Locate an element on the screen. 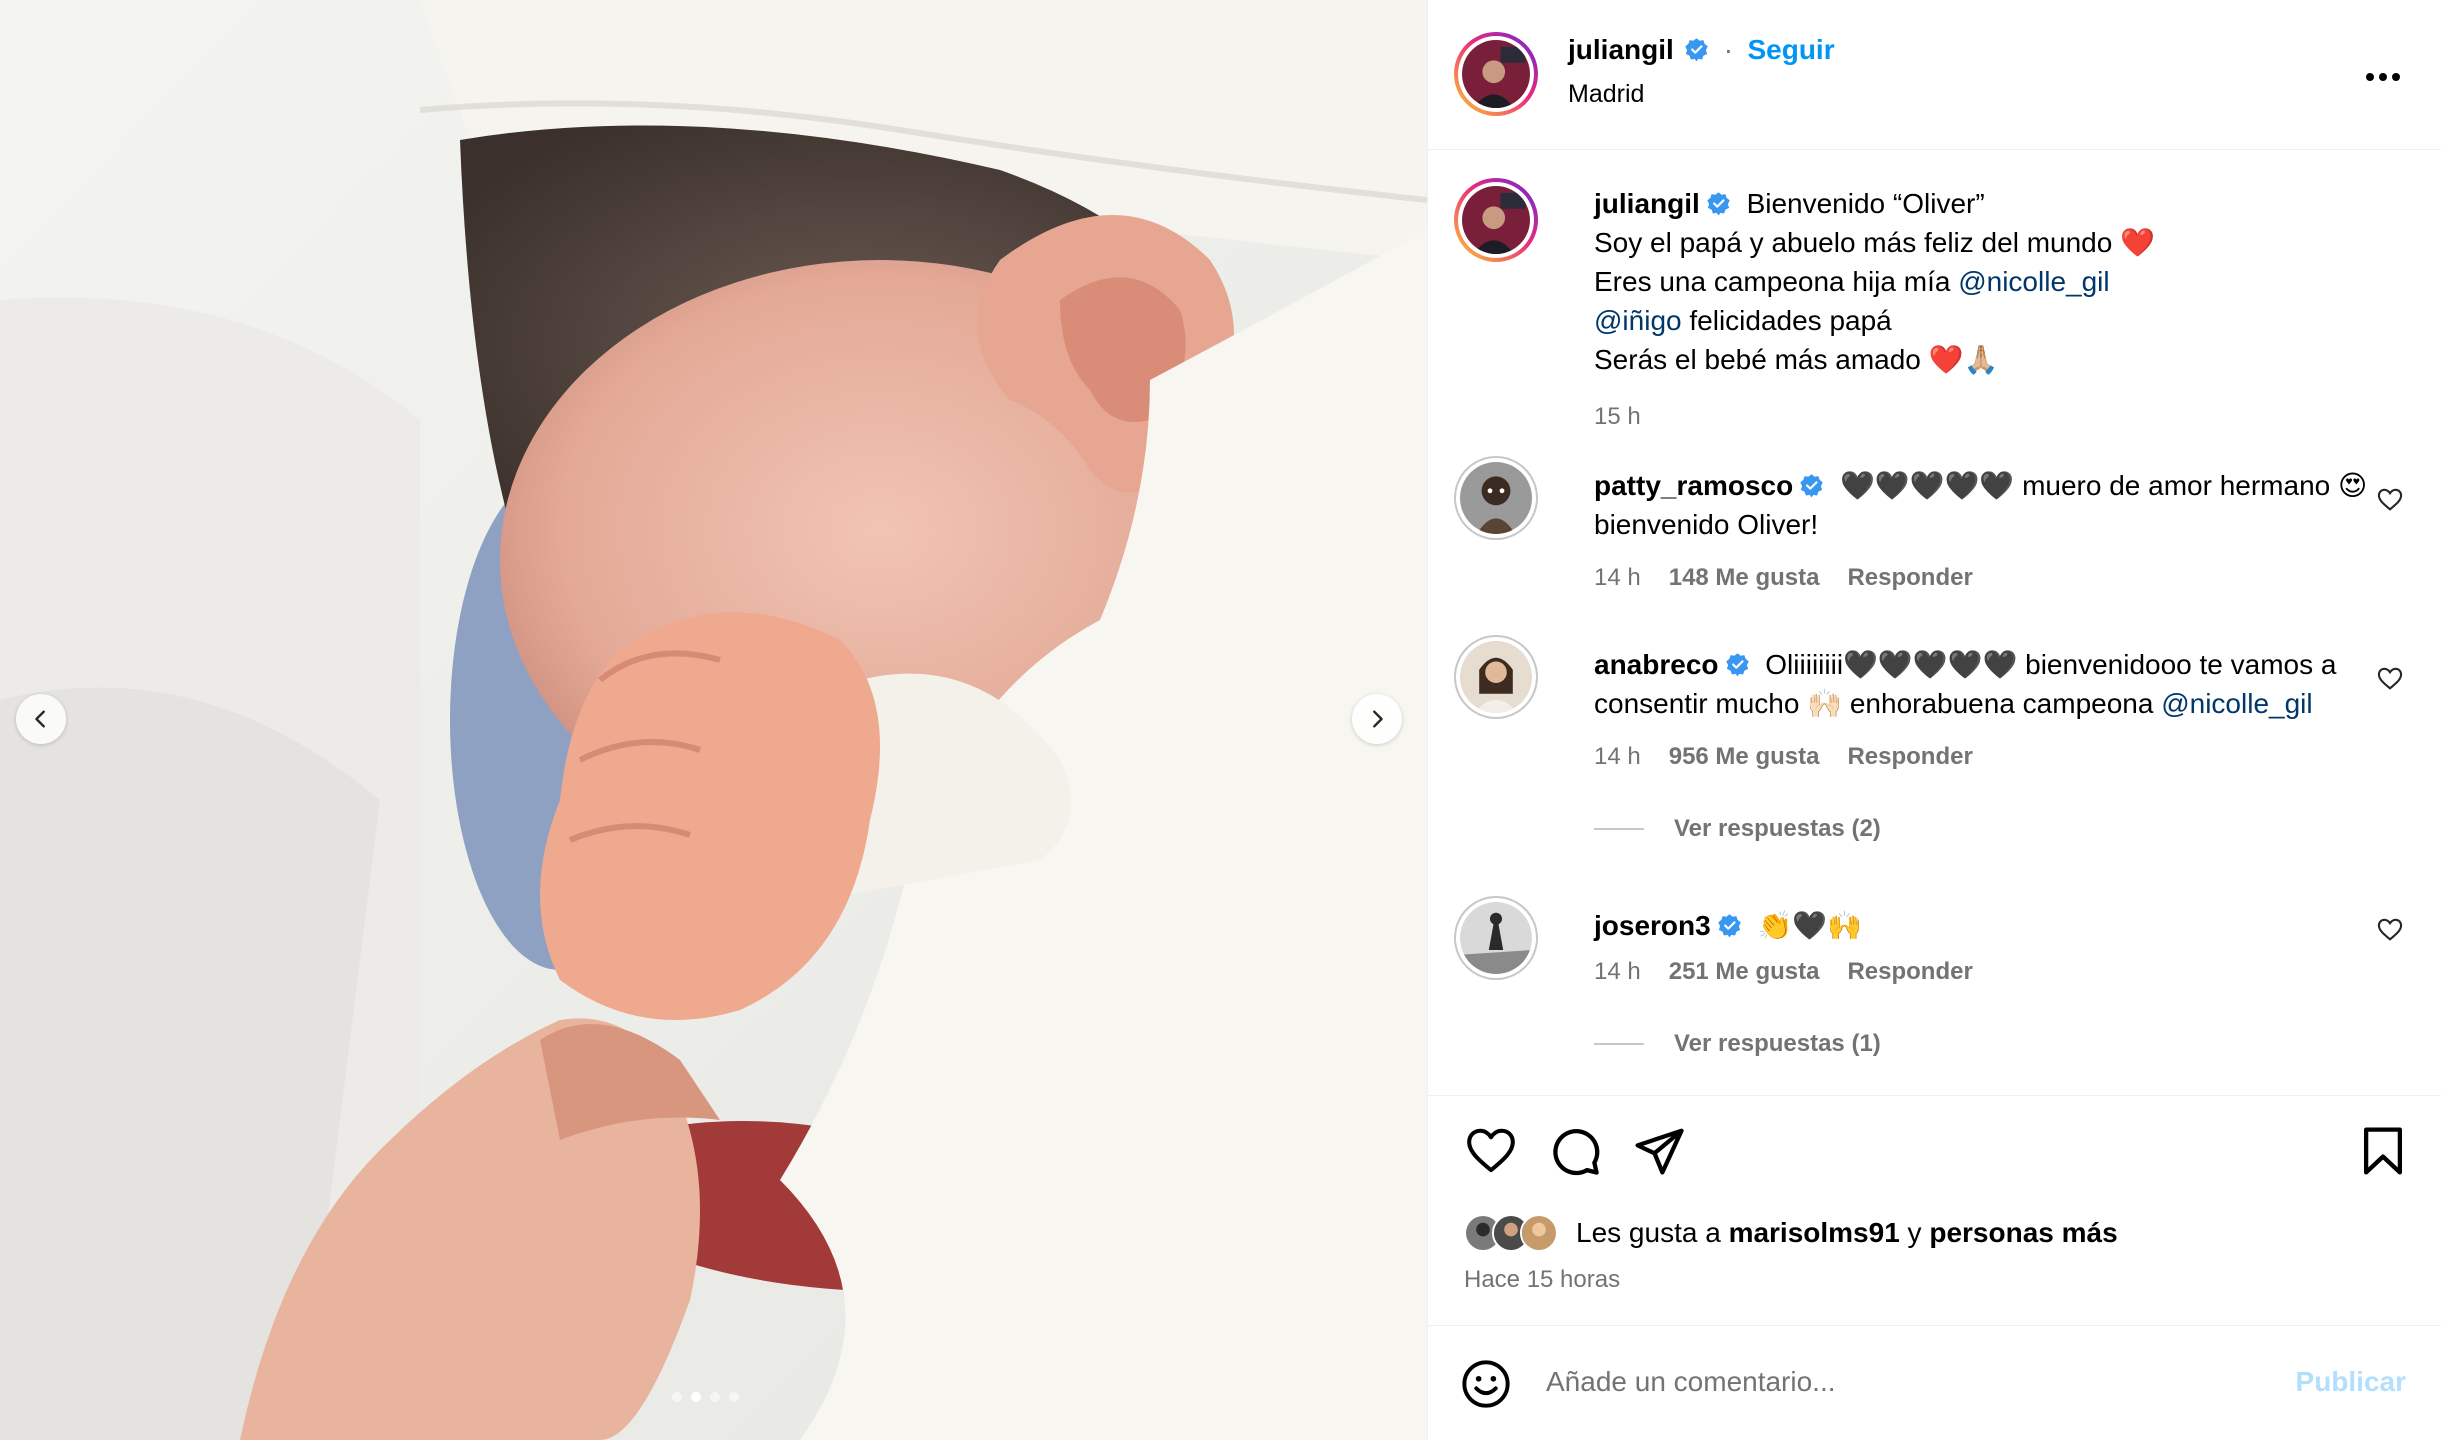  carousel-next-button is located at coordinates (1377, 719).